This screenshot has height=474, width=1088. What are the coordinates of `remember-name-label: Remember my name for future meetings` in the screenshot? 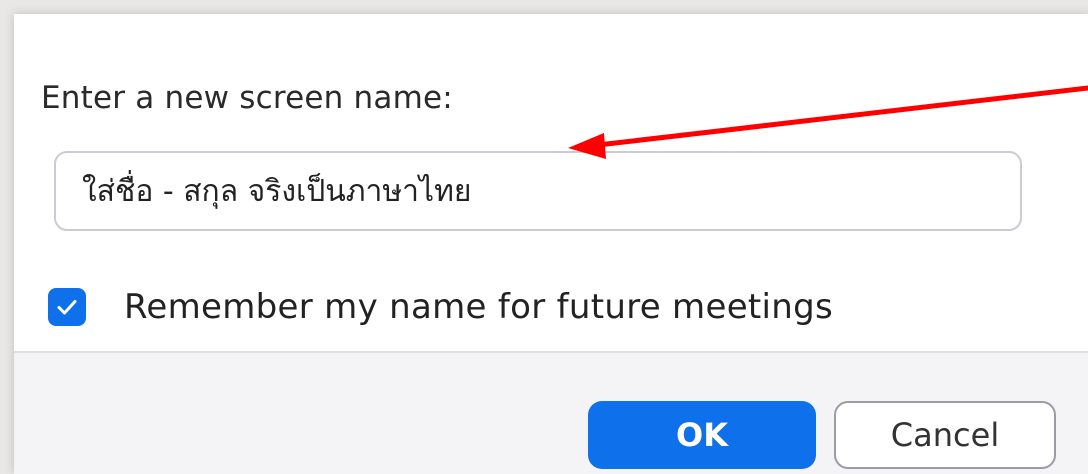 It's located at (479, 307).